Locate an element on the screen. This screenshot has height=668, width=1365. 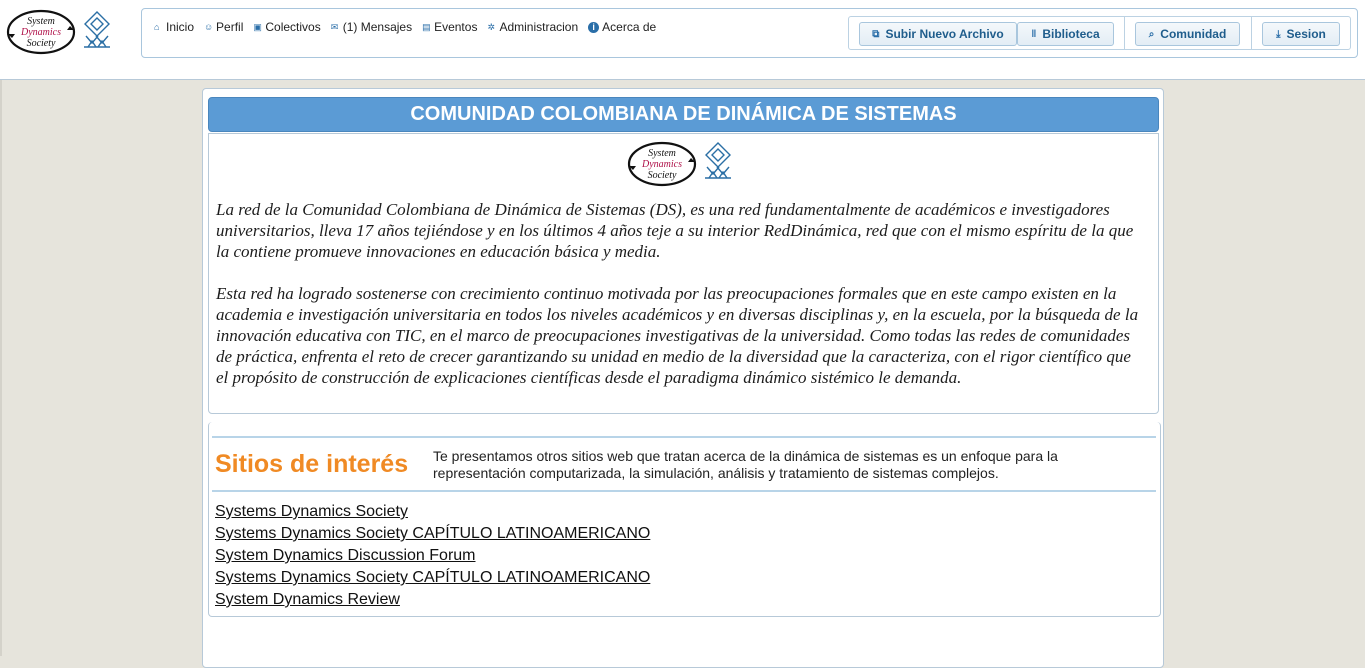
nav-perfil: ☺ Perfil is located at coordinates (223, 27).